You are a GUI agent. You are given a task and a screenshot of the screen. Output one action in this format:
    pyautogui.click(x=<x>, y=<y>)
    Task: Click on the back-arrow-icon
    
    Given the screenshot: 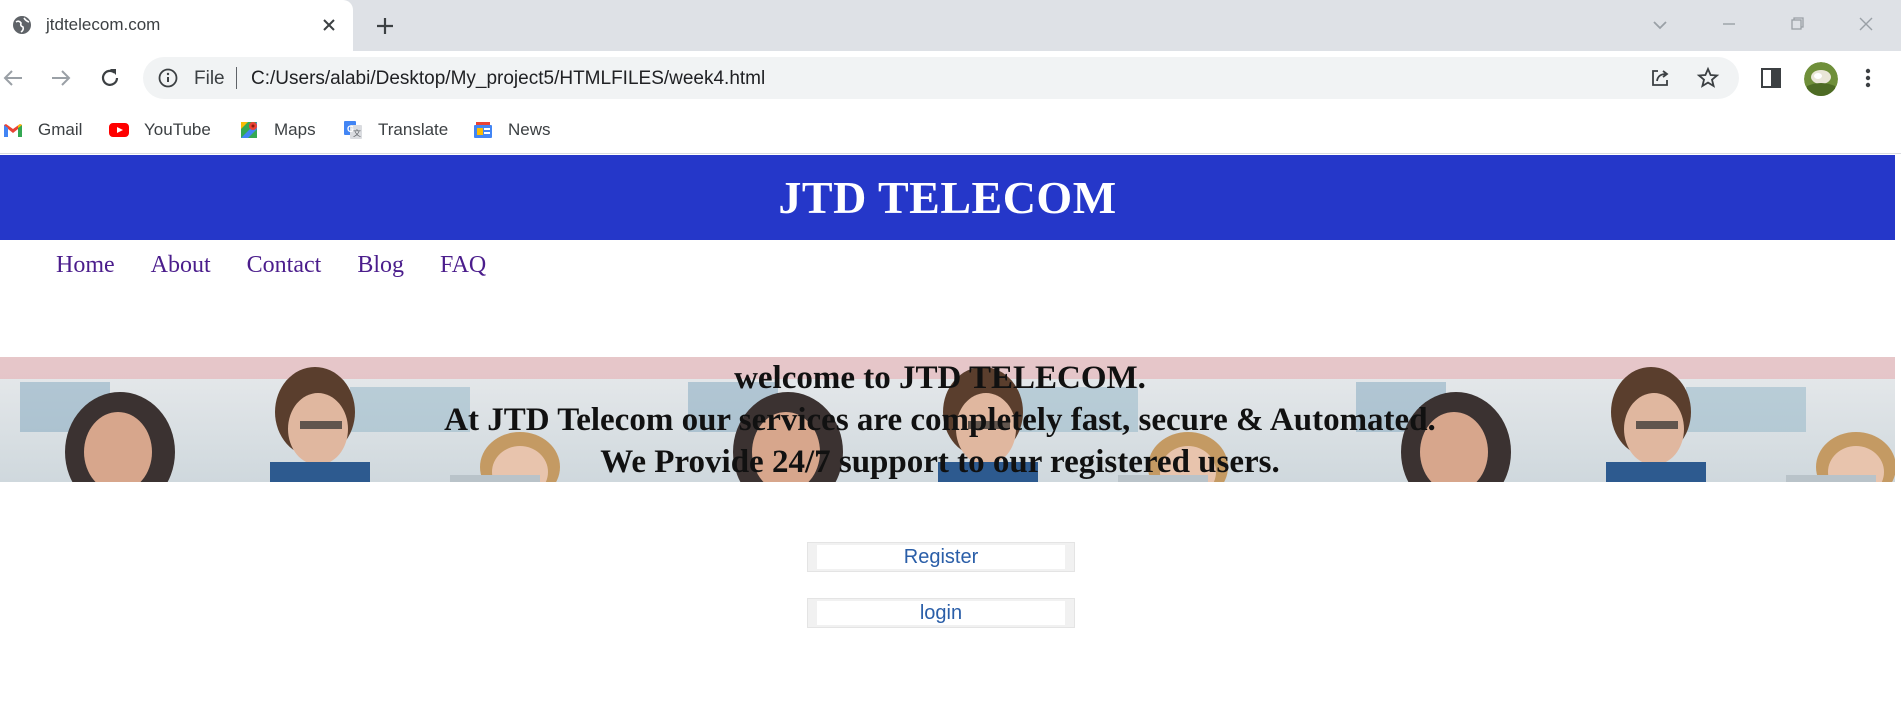 What is the action you would take?
    pyautogui.click(x=14, y=78)
    